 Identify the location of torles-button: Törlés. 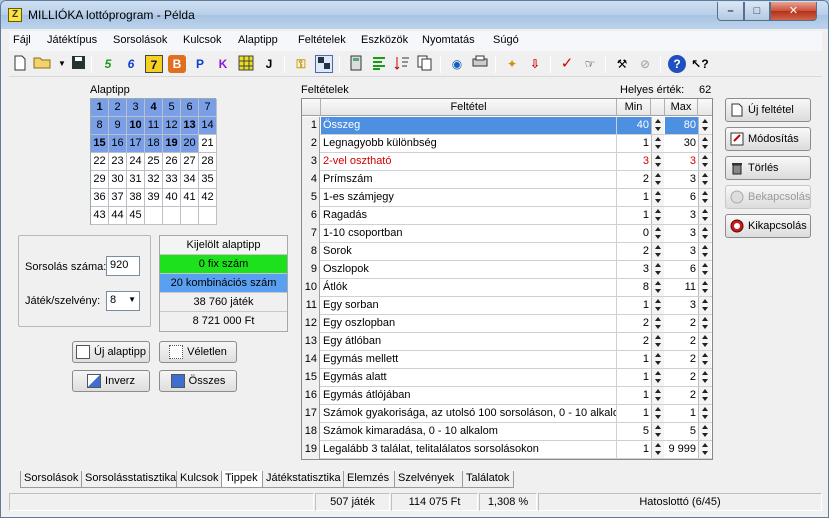
(768, 168).